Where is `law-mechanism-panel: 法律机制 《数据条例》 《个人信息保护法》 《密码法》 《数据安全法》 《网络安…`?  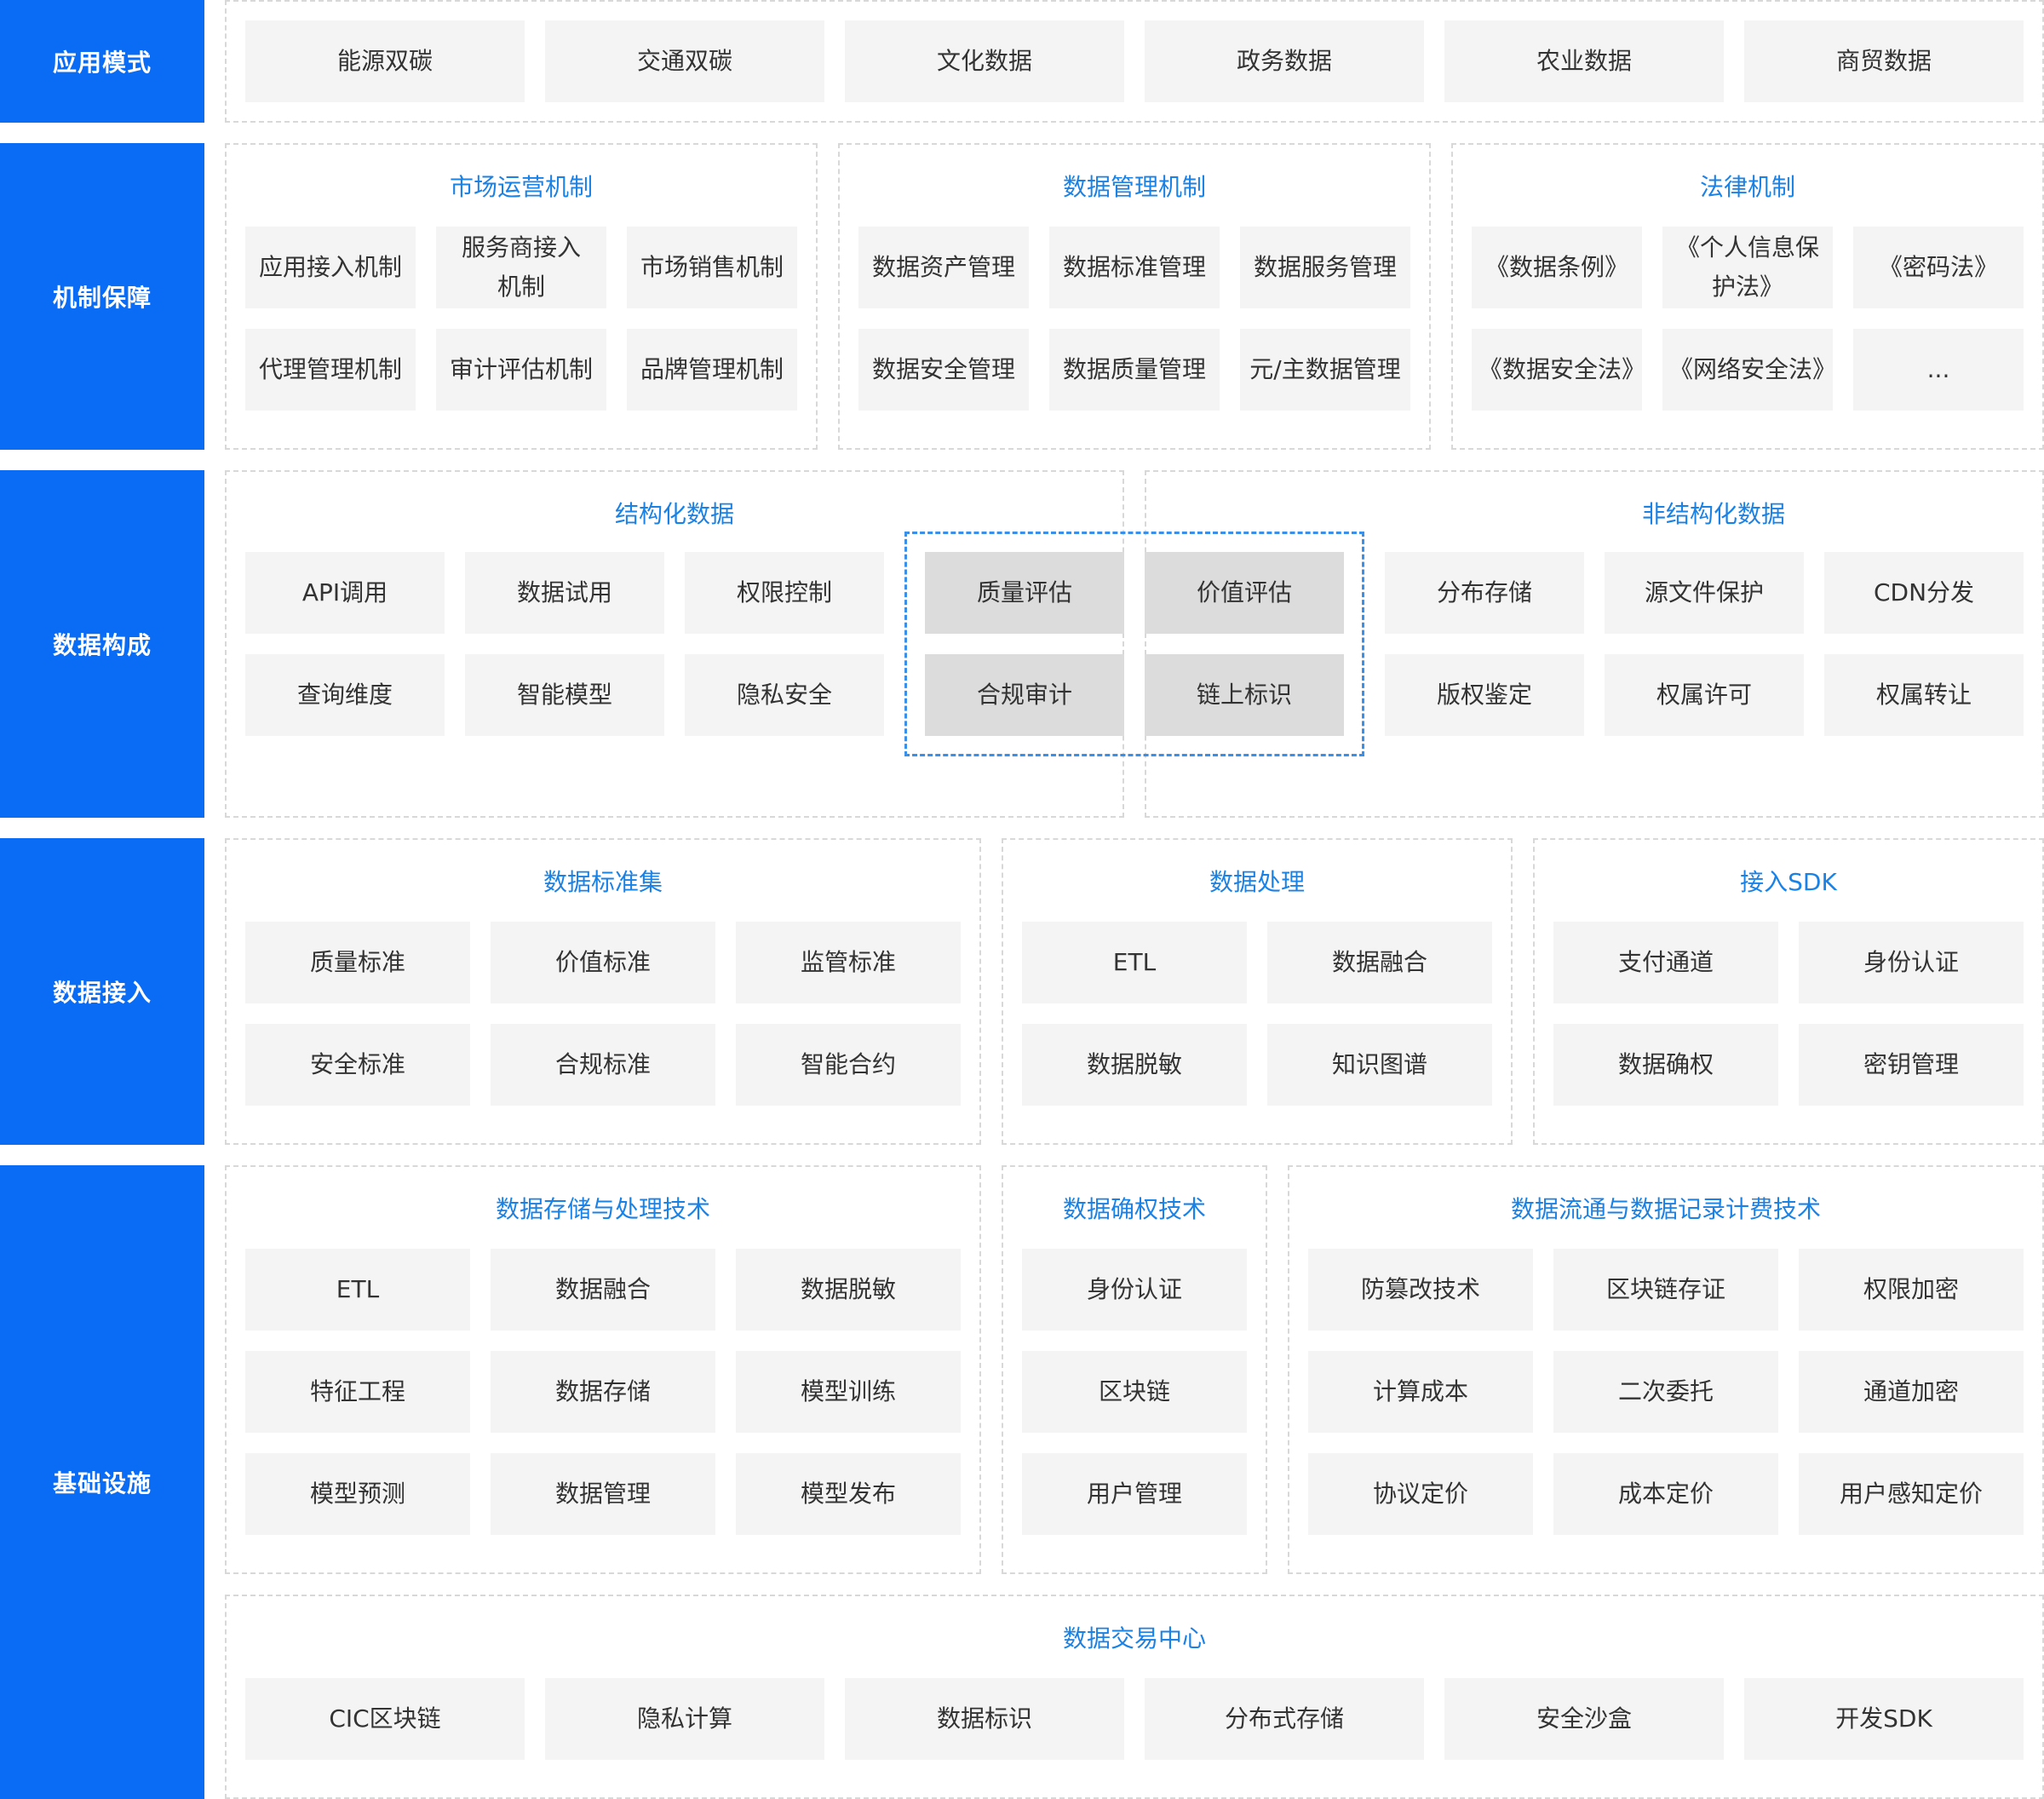 law-mechanism-panel: 法律机制 《数据条例》 《个人信息保护法》 《密码法》 《数据安全法》 《网络安… is located at coordinates (1747, 296).